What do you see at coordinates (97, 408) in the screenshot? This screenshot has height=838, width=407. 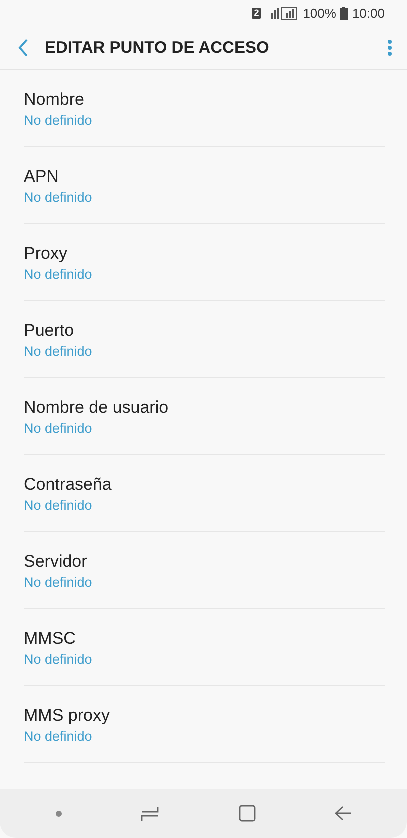 I see `setting-label: Nombre de usuario` at bounding box center [97, 408].